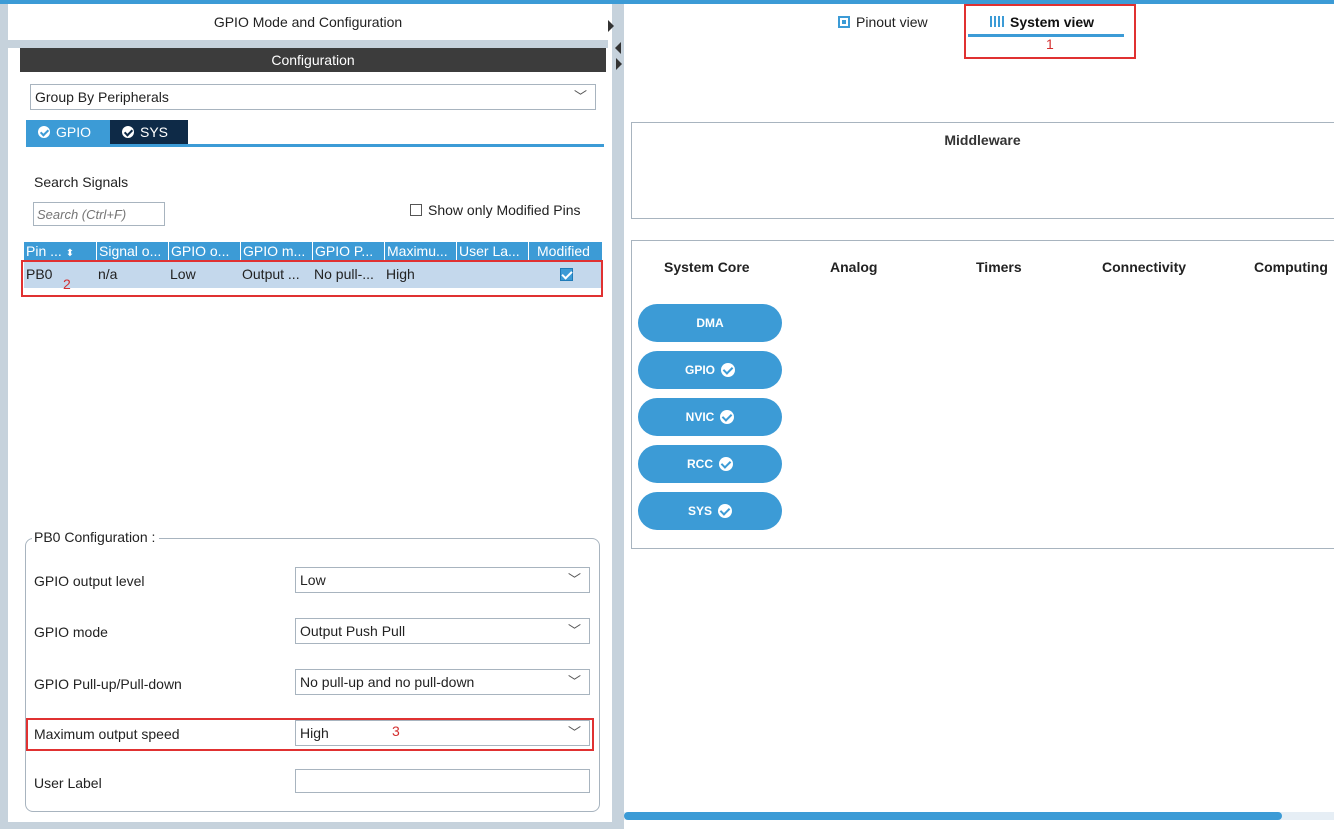 The height and width of the screenshot is (829, 1334). Describe the element at coordinates (81, 182) in the screenshot. I see `search-signals-label: Search Signals` at that location.